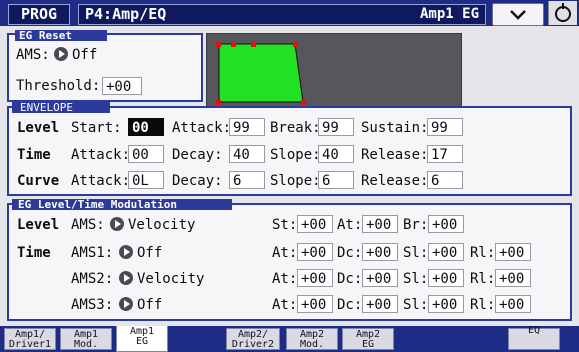 Image resolution: width=579 pixels, height=352 pixels. Describe the element at coordinates (247, 127) in the screenshot. I see `level-attack-field: 99` at that location.